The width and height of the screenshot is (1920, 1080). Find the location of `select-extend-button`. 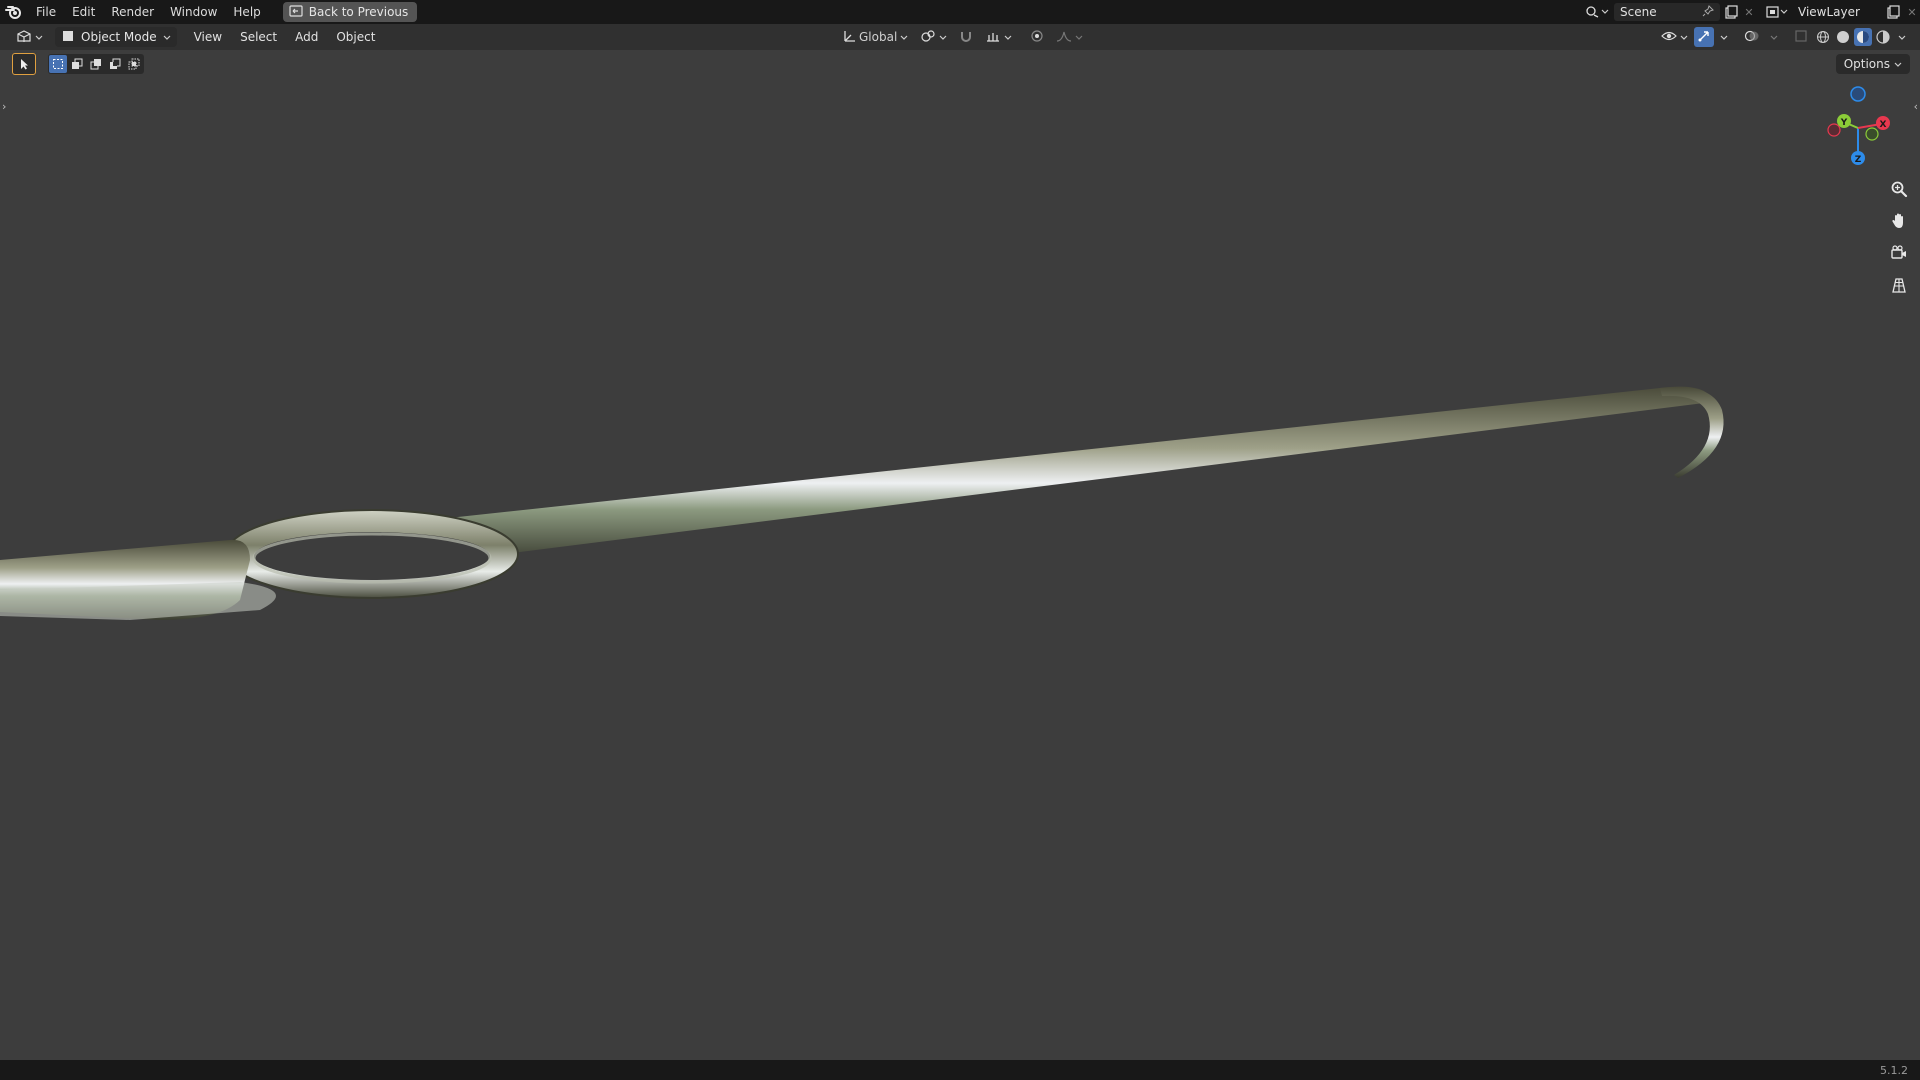

select-extend-button is located at coordinates (77, 64).